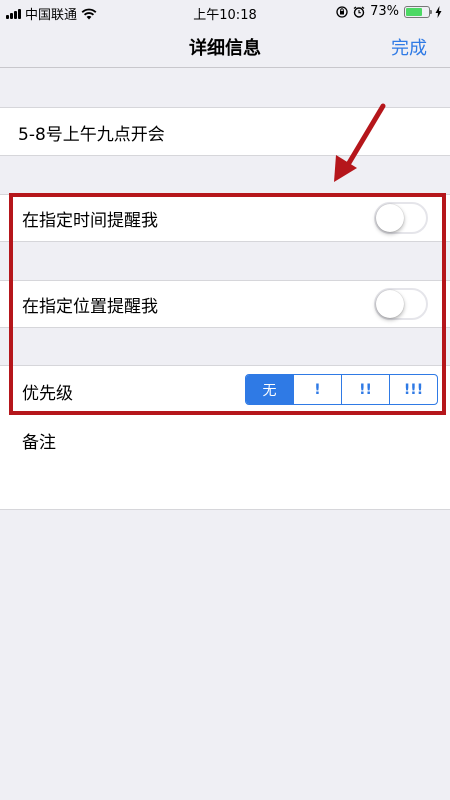 The width and height of the screenshot is (450, 800). I want to click on done-button: 完成, so click(409, 47).